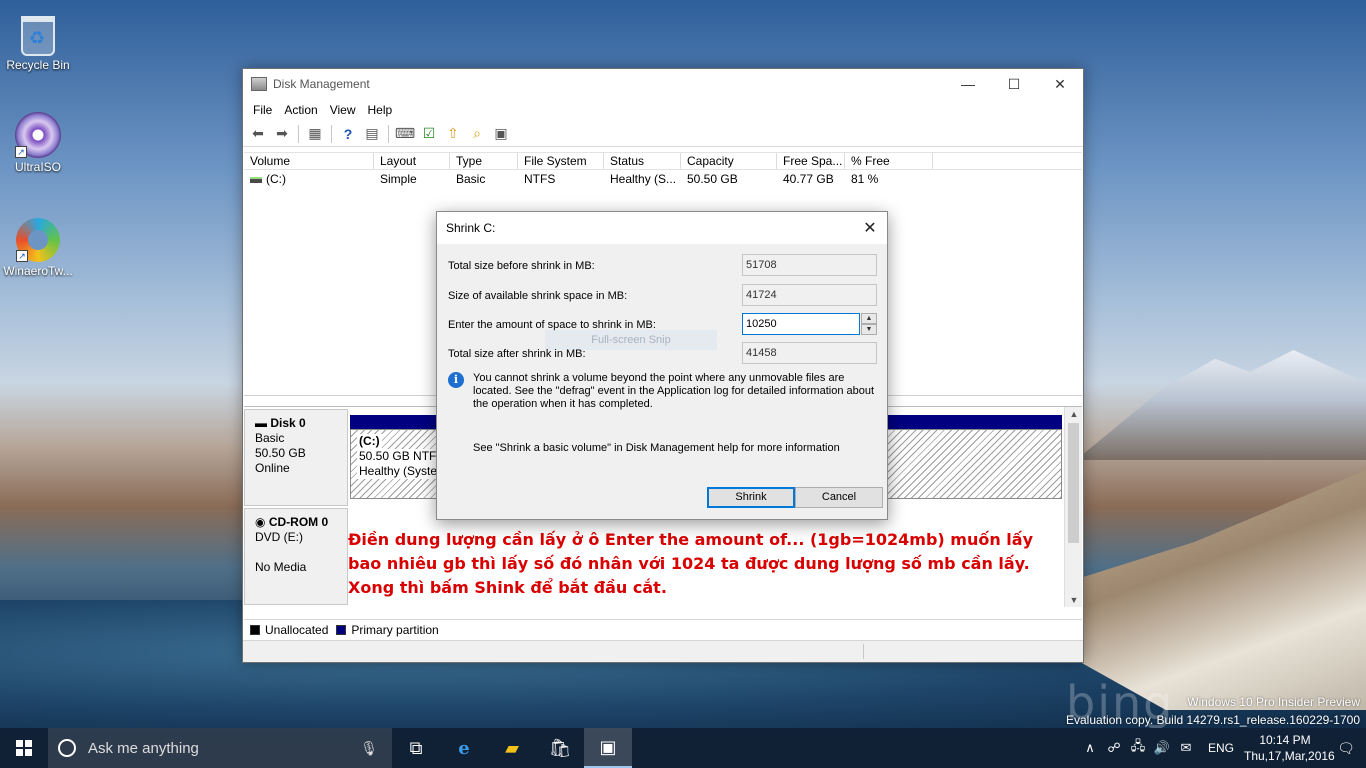  Describe the element at coordinates (281, 567) in the screenshot. I see `cdrom-0-media: No Media` at that location.